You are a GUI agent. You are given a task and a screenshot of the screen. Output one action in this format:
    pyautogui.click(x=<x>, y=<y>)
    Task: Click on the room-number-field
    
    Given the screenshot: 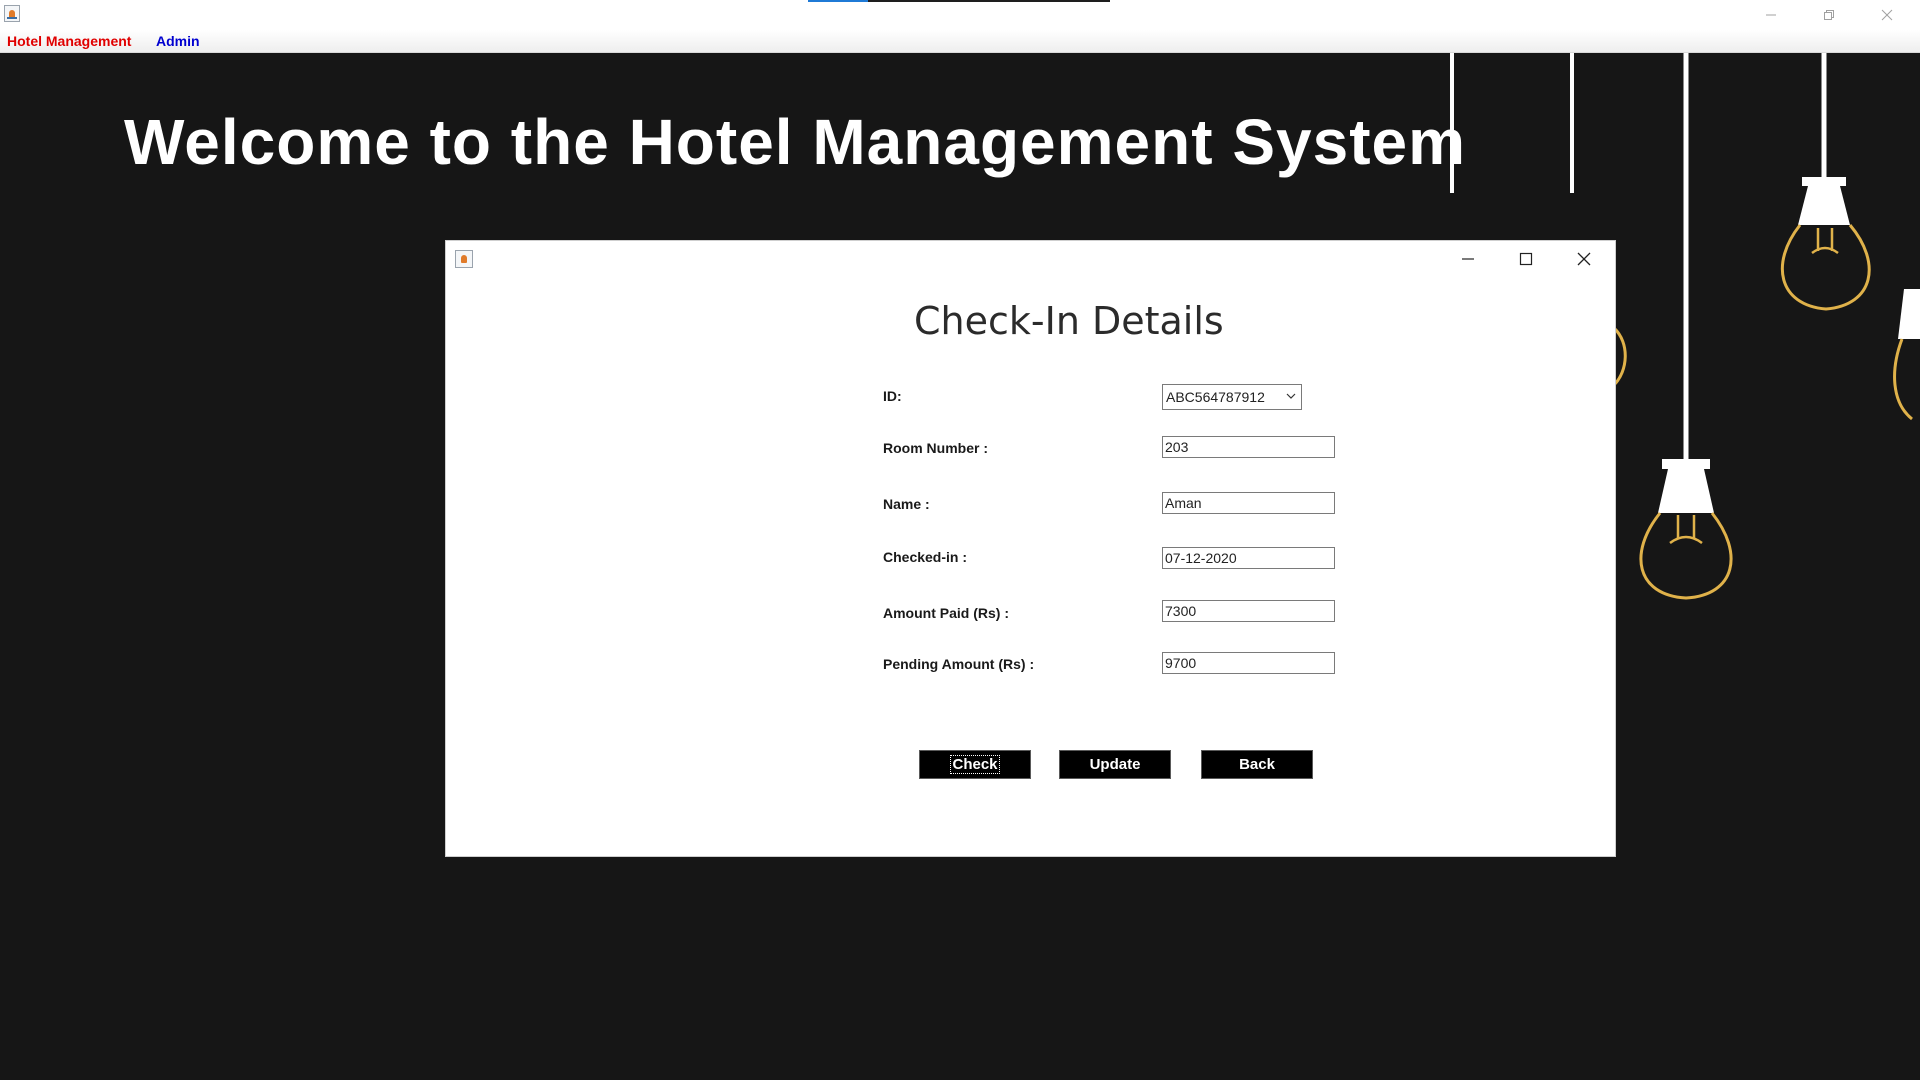 What is the action you would take?
    pyautogui.click(x=1248, y=447)
    